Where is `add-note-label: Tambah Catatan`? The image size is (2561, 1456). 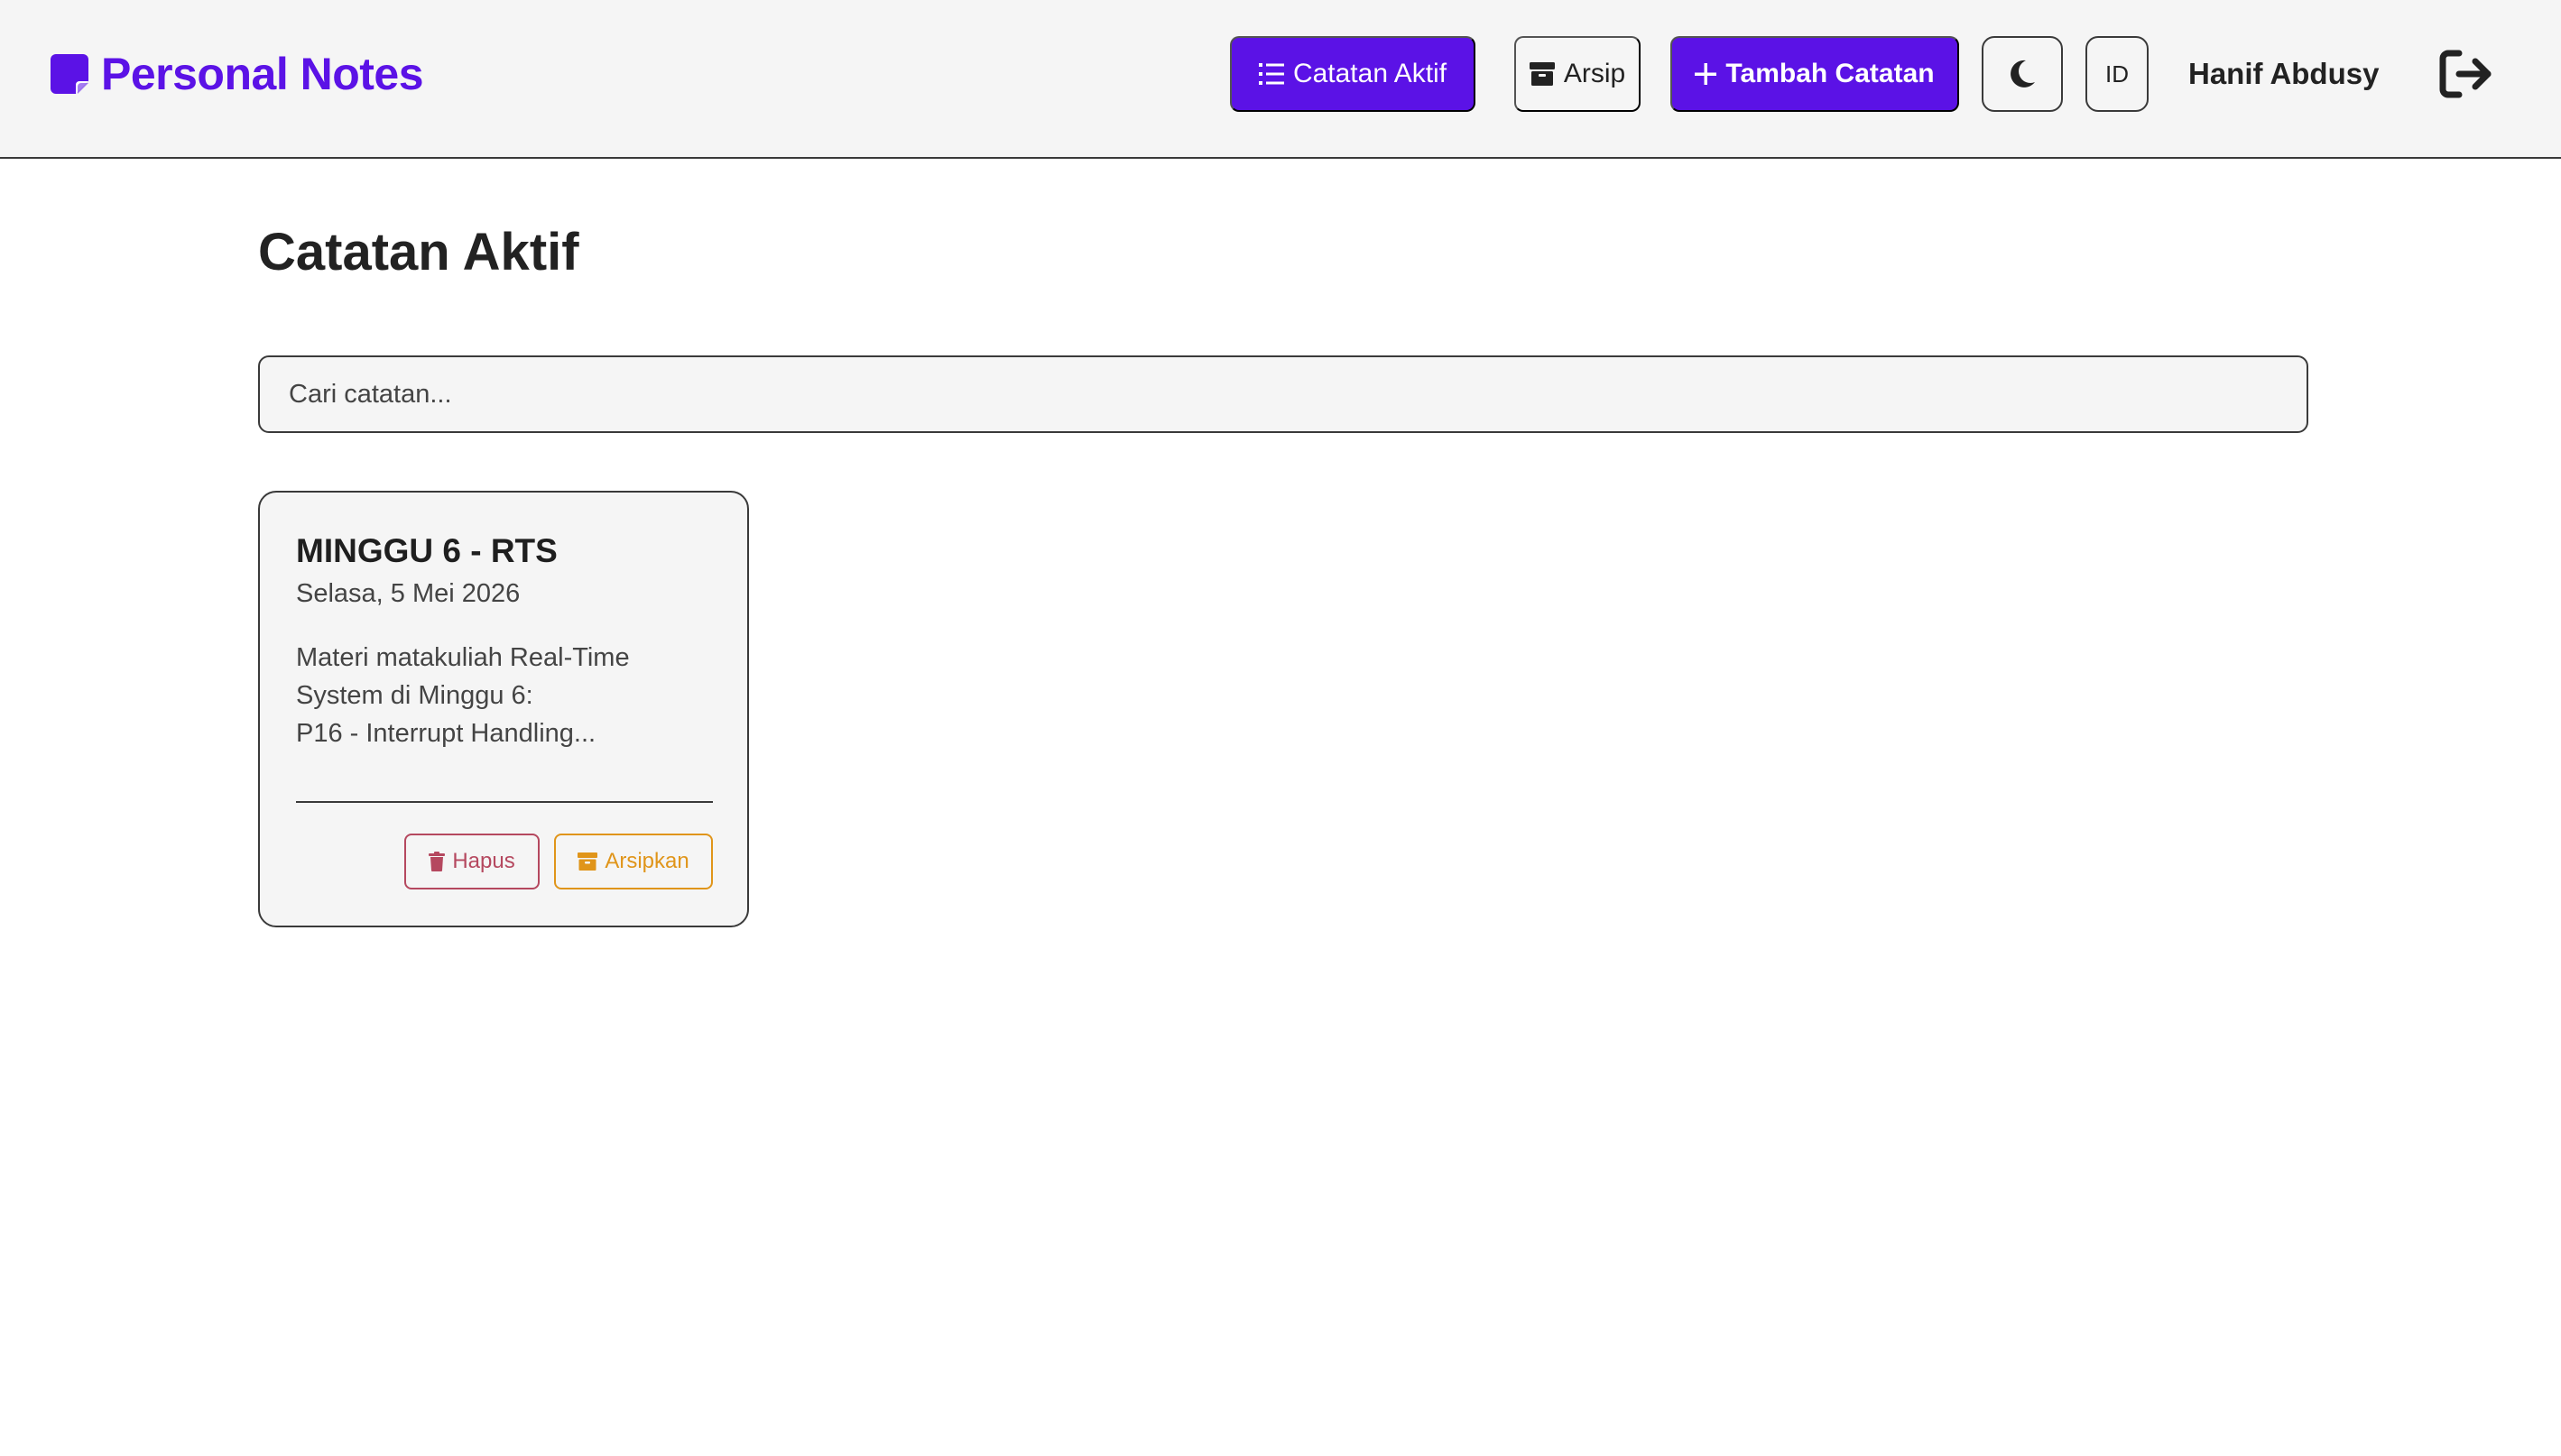 add-note-label: Tambah Catatan is located at coordinates (1830, 73).